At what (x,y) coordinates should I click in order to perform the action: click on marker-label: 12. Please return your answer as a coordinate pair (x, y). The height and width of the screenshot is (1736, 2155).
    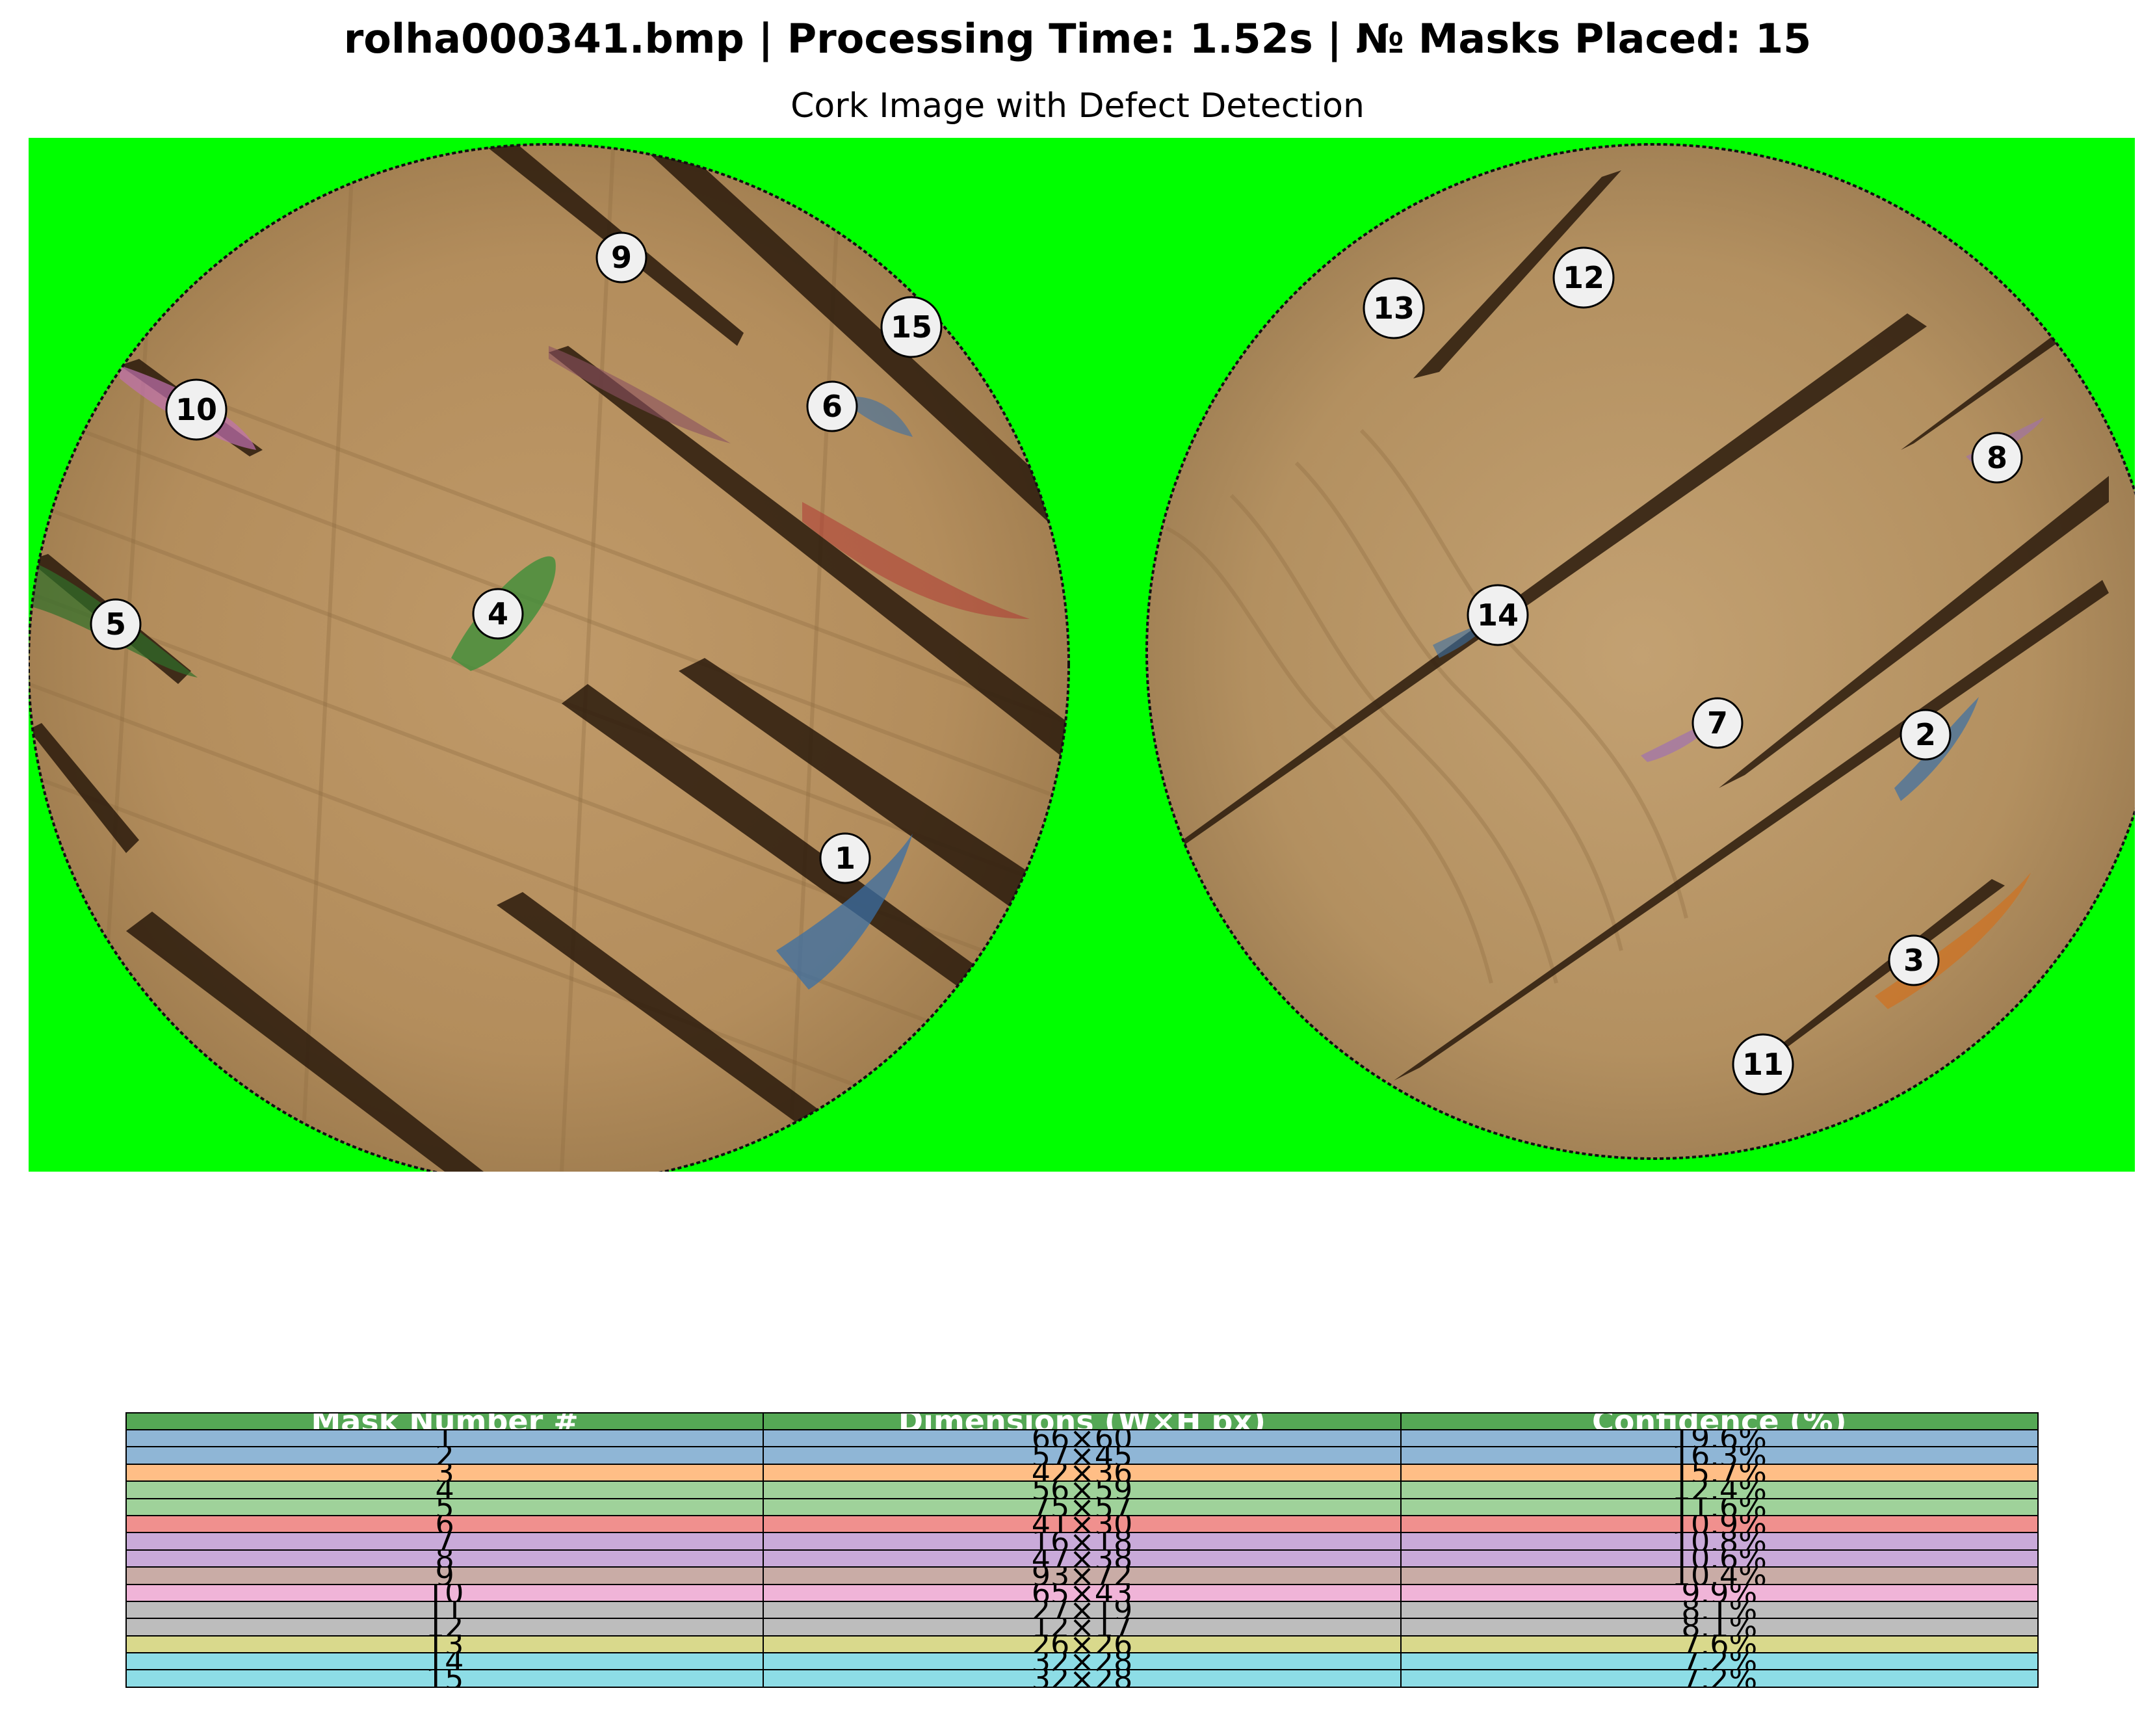
    Looking at the image, I should click on (1583, 277).